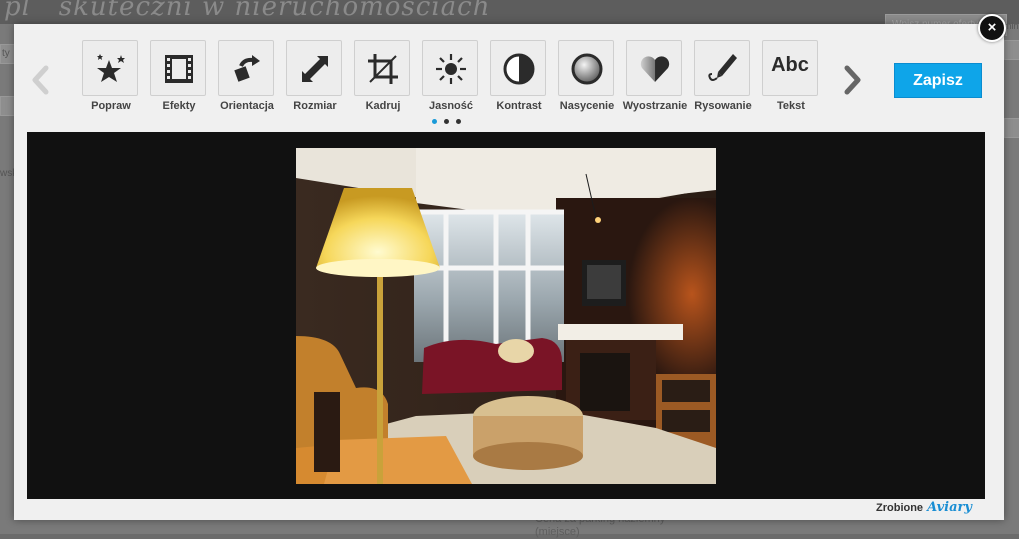 This screenshot has width=1019, height=539. I want to click on pen-draw-icon, so click(722, 67).